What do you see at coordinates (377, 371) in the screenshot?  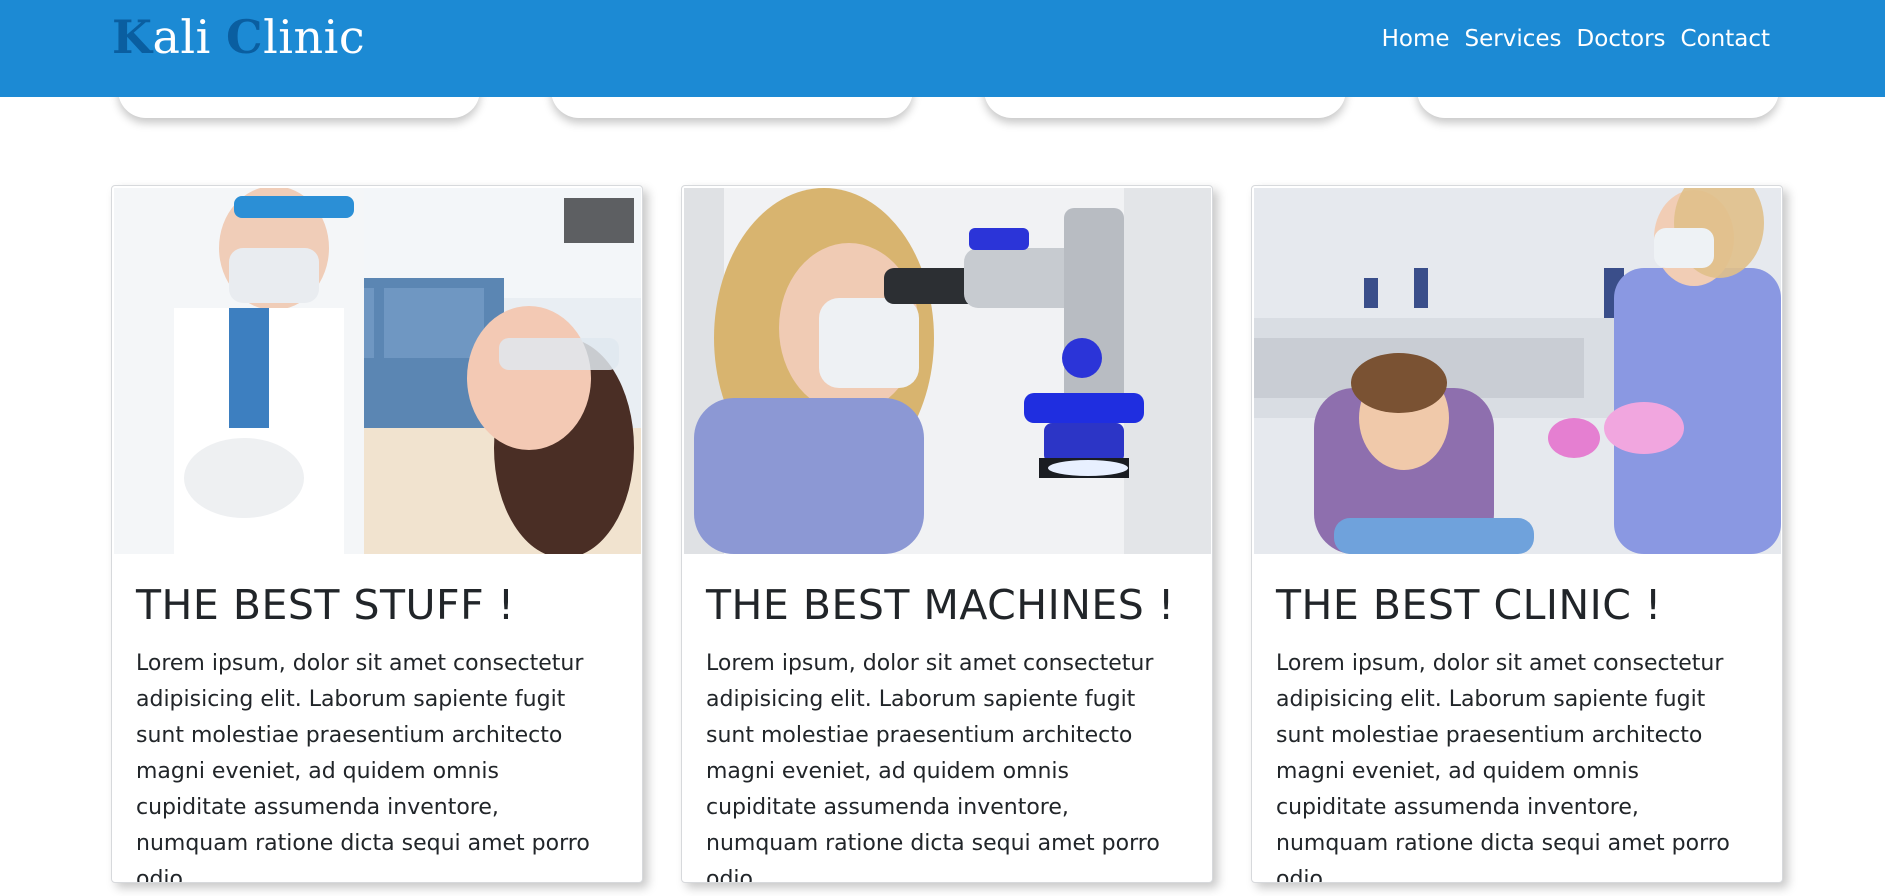 I see `dentist-patient-image` at bounding box center [377, 371].